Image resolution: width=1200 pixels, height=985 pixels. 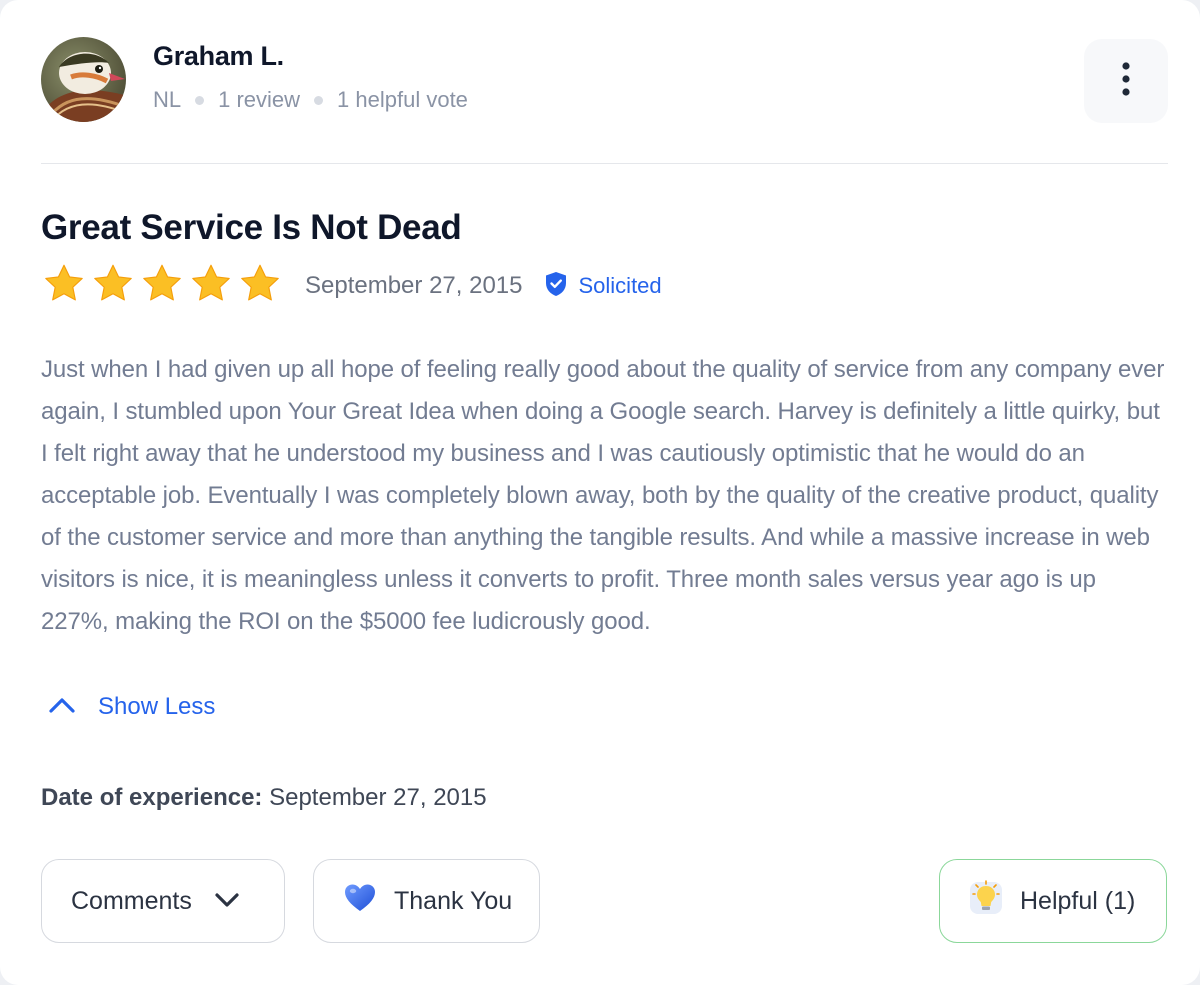 I want to click on more-options-button, so click(x=1126, y=81).